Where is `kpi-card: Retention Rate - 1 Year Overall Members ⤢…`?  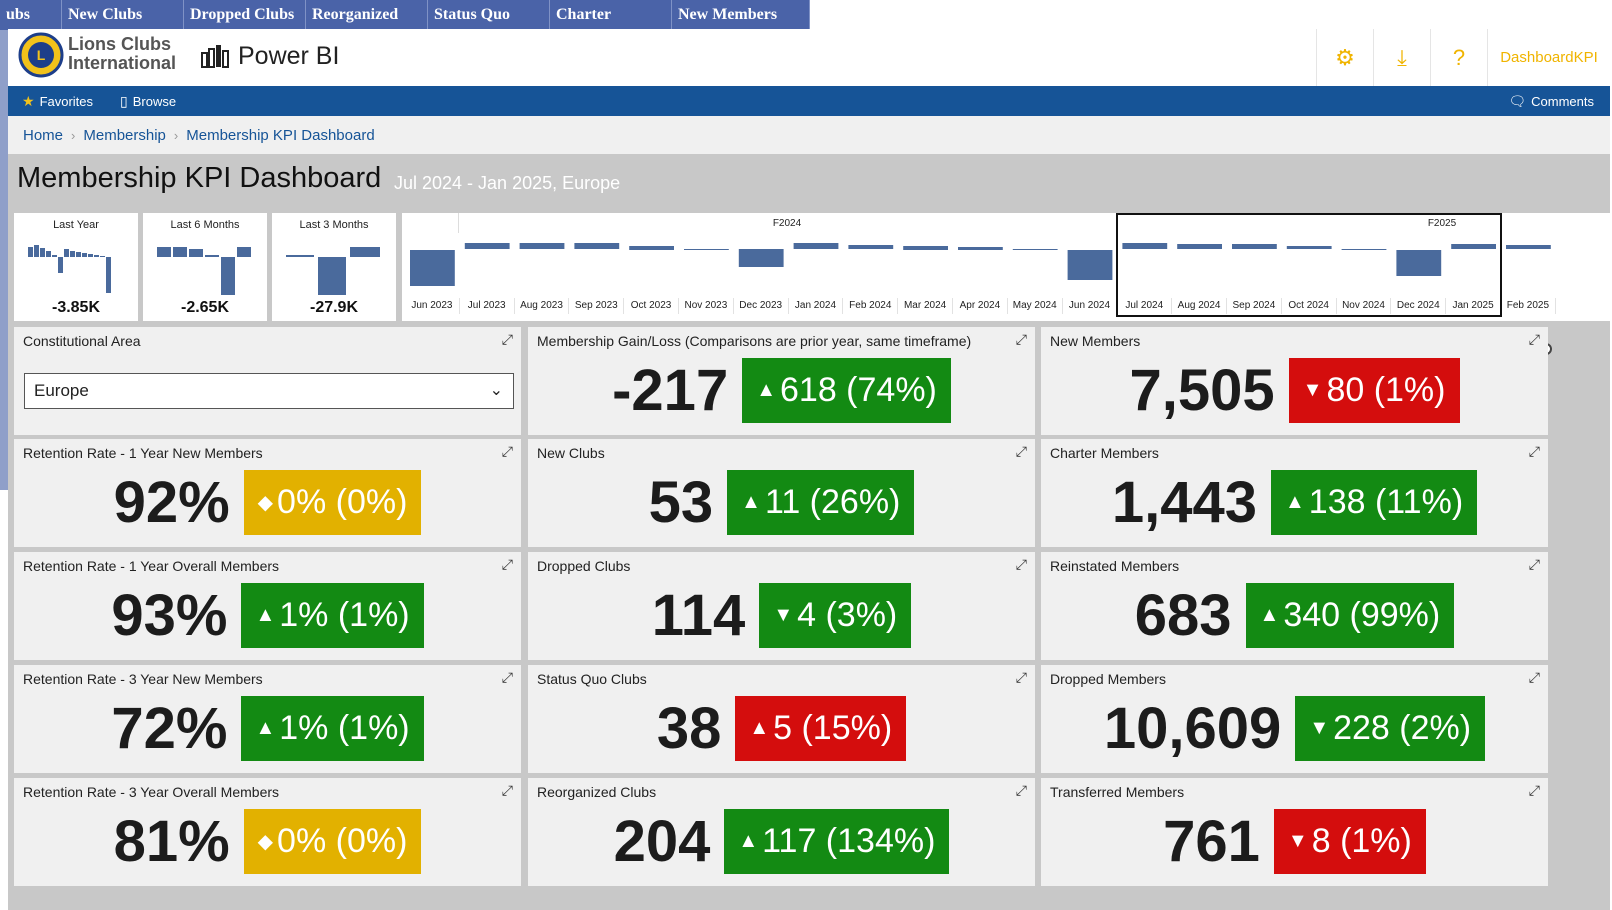 kpi-card: Retention Rate - 1 Year Overall Members ⤢… is located at coordinates (267, 606).